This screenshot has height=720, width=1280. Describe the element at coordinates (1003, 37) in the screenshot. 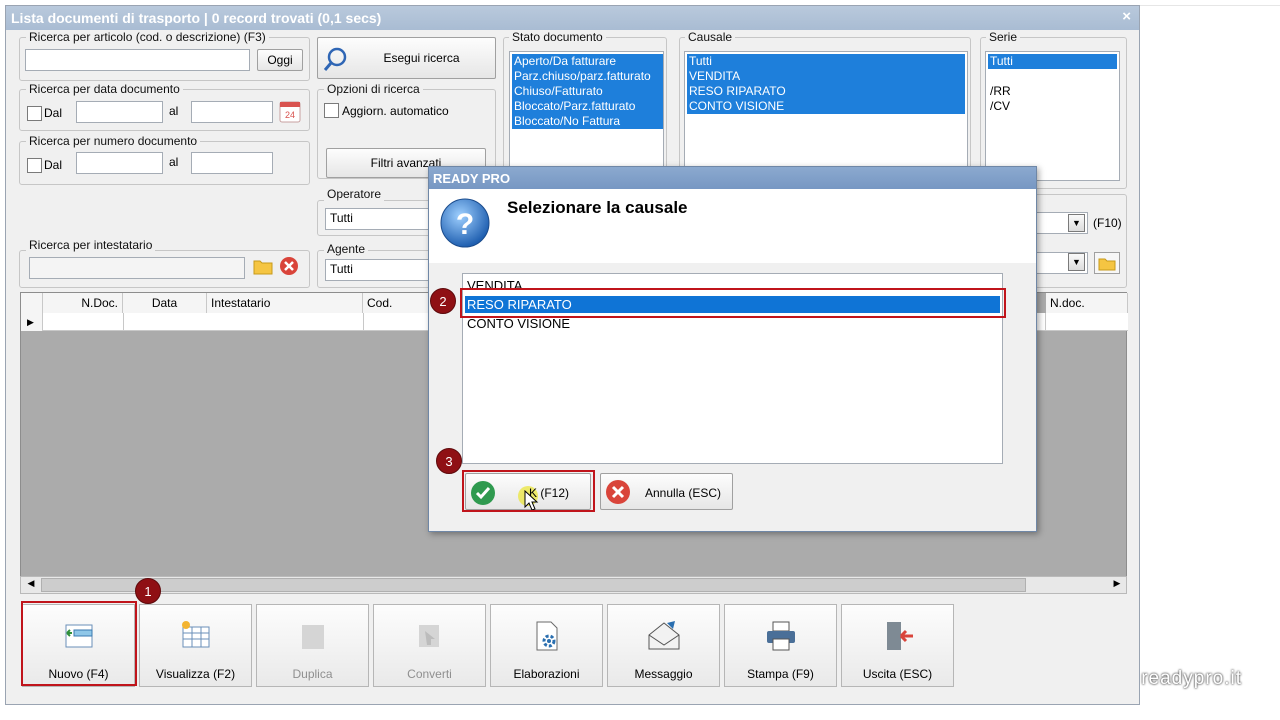

I see `serie-label: Serie` at that location.